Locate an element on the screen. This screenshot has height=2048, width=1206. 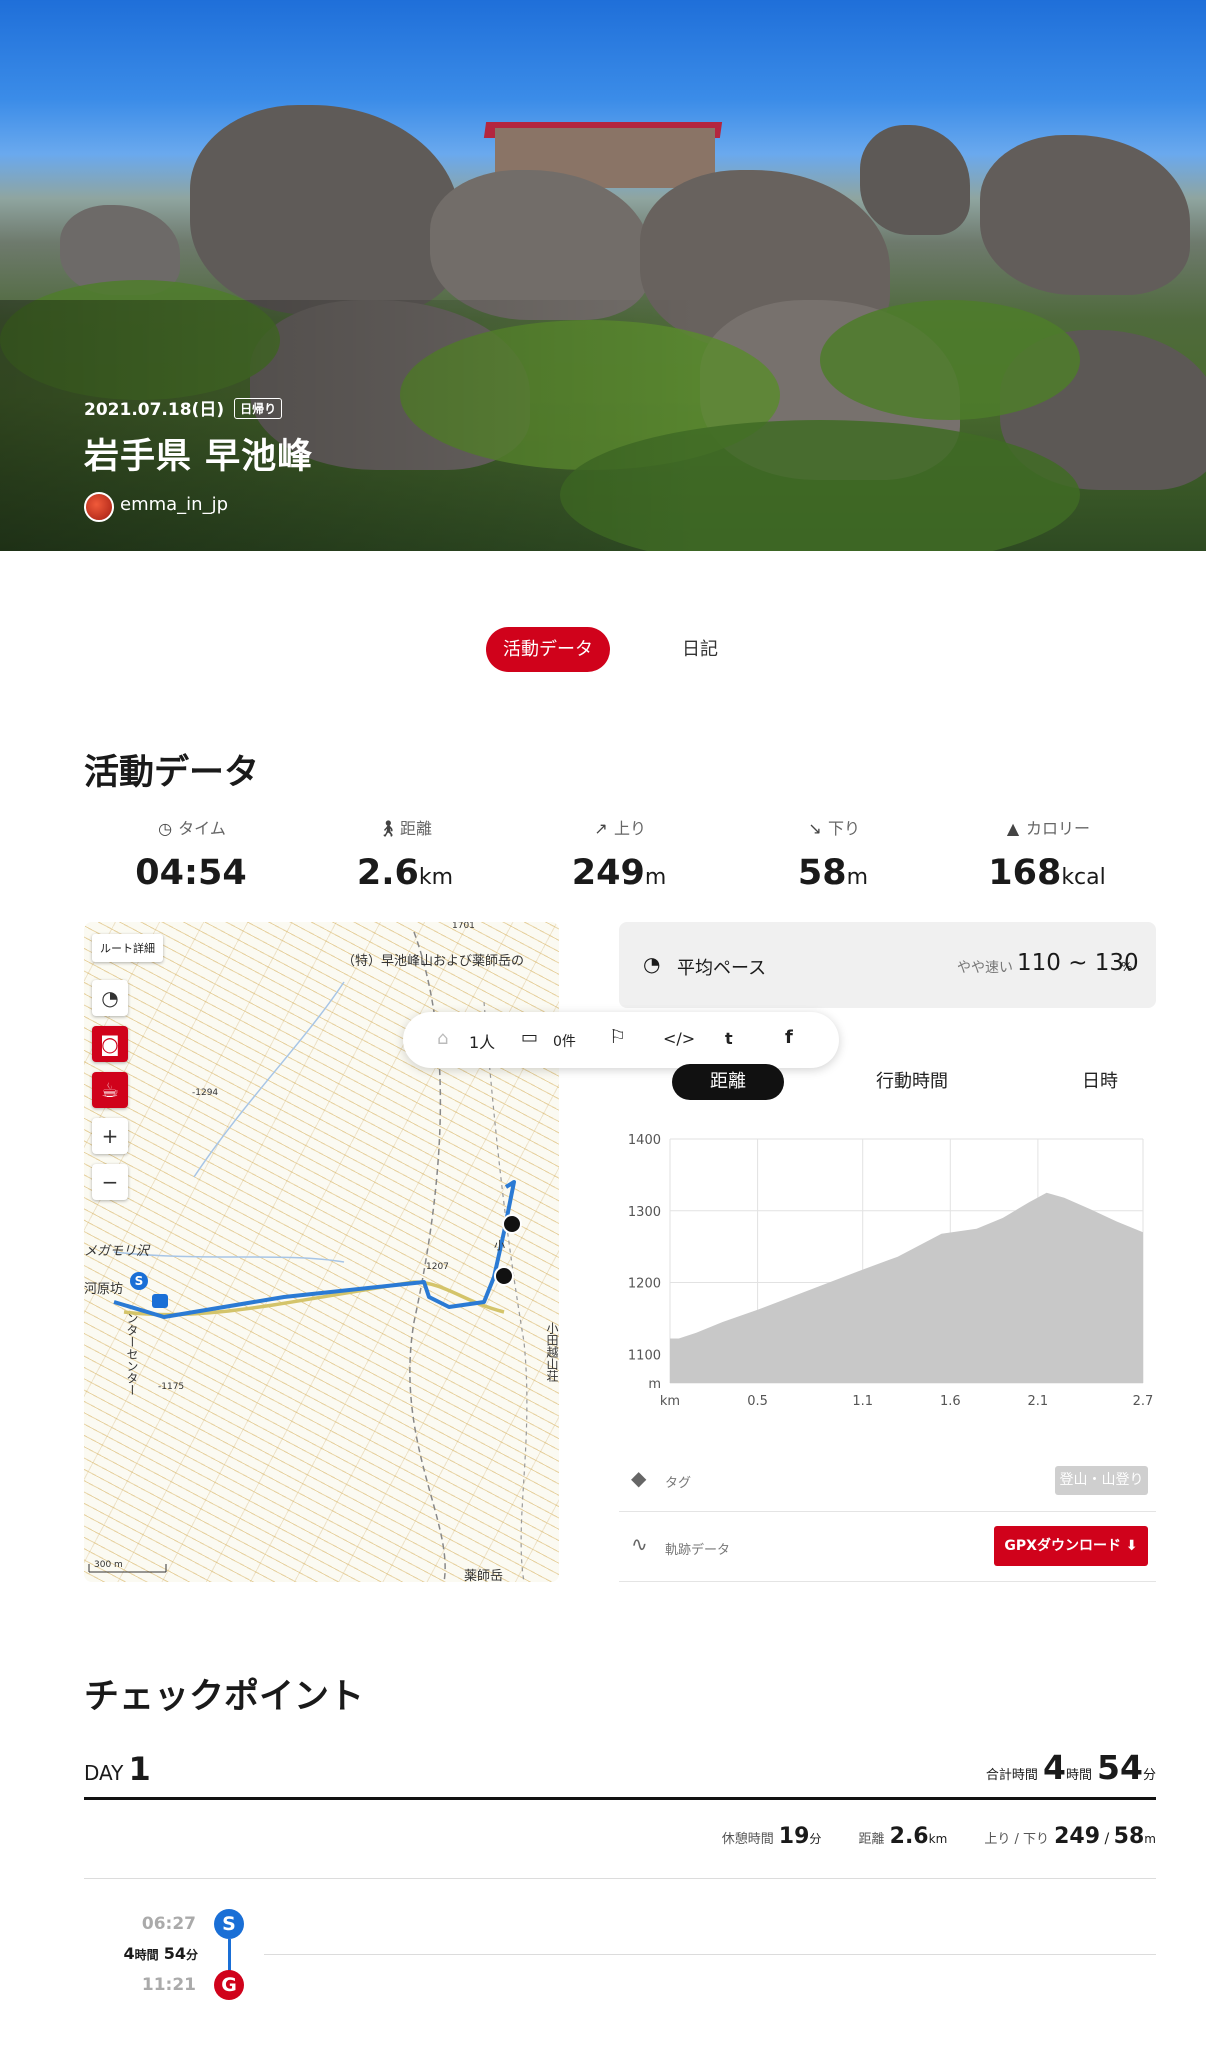
download-icon: ⬇ is located at coordinates (1131, 1546).